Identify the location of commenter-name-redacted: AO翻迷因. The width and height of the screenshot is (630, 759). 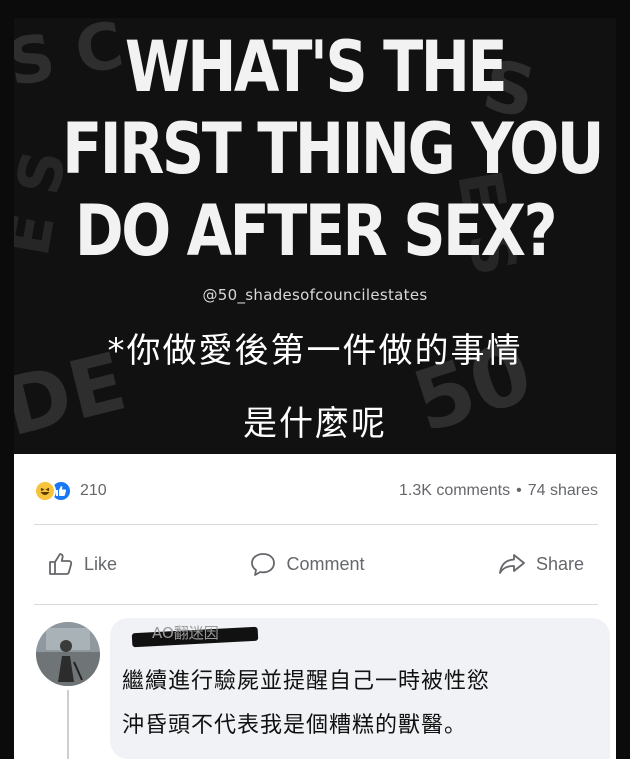
(190, 635).